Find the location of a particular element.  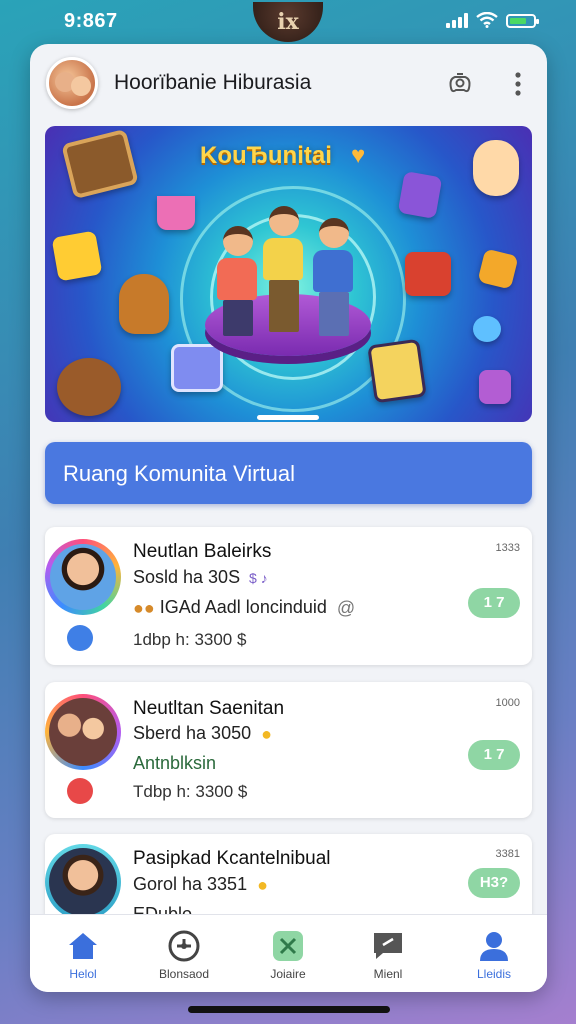

contact-status: Sosld ha 30S $ ♪ is located at coordinates (200, 577).